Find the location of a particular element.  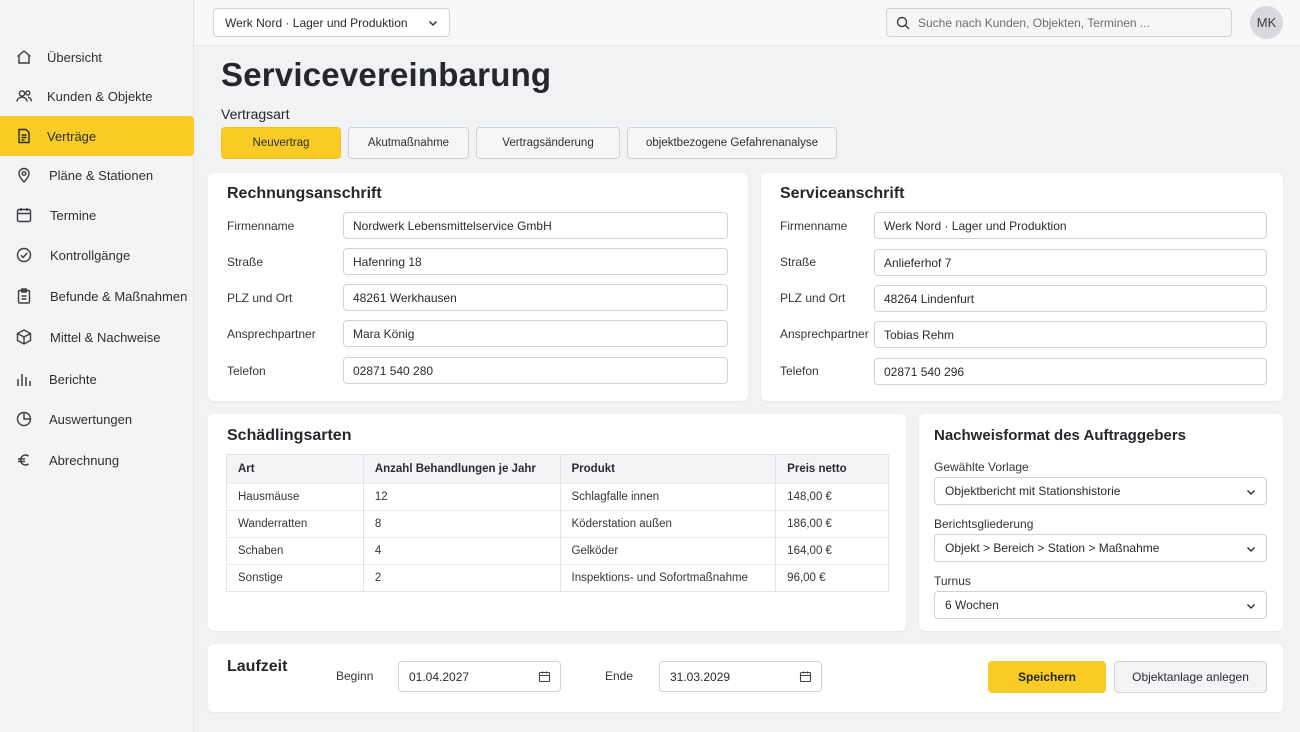

column-header: Produkt is located at coordinates (668, 469).